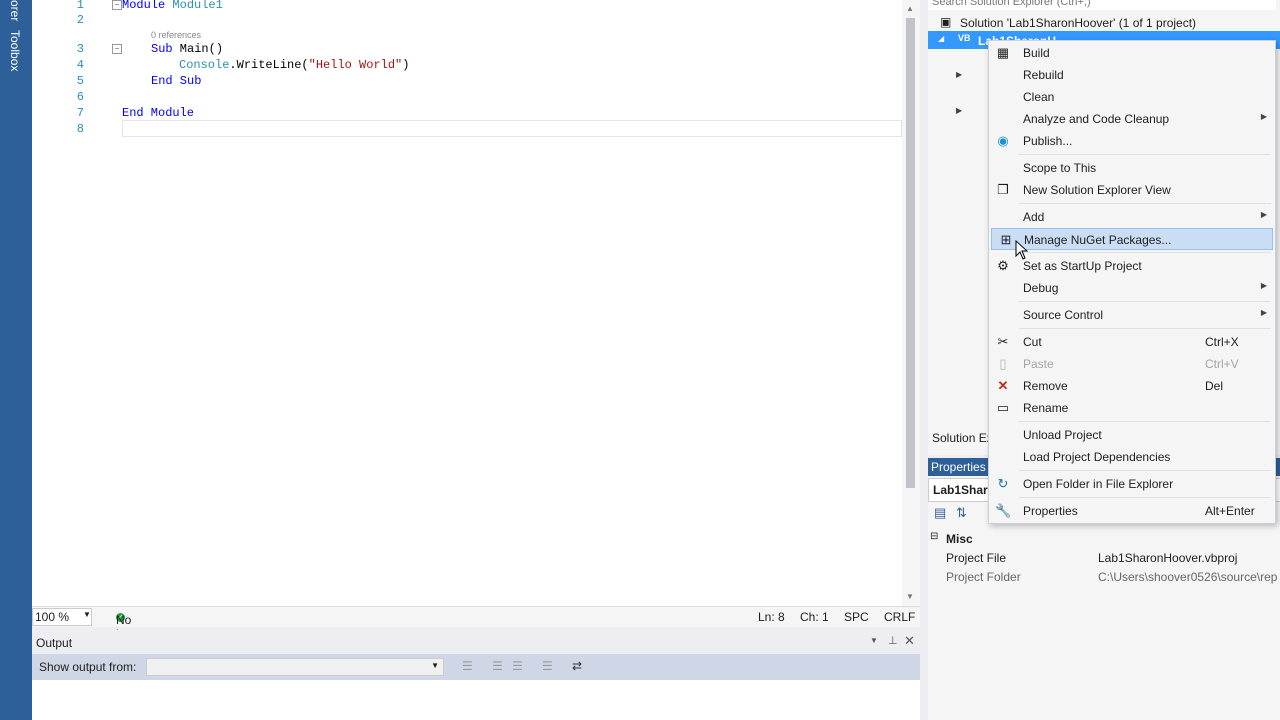 The width and height of the screenshot is (1280, 720). Describe the element at coordinates (1132, 168) in the screenshot. I see `menu-item-scope: Scope to This` at that location.